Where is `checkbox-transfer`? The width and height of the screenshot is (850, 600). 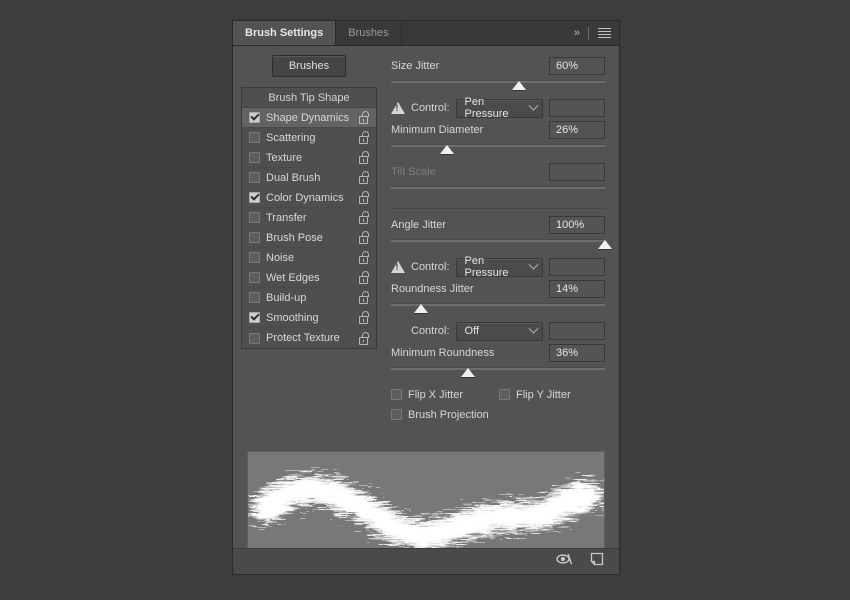
checkbox-transfer is located at coordinates (254, 217).